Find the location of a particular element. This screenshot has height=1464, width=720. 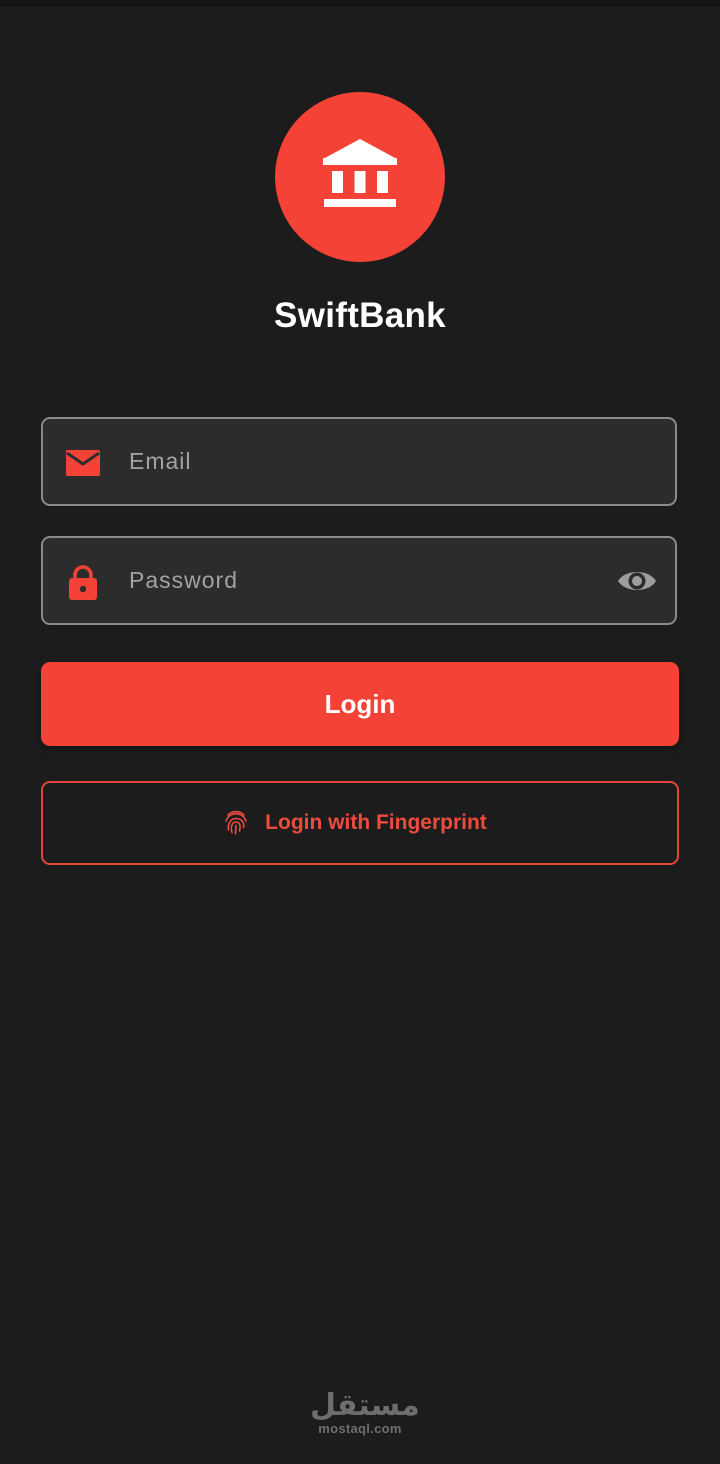

email-input is located at coordinates (364, 461).